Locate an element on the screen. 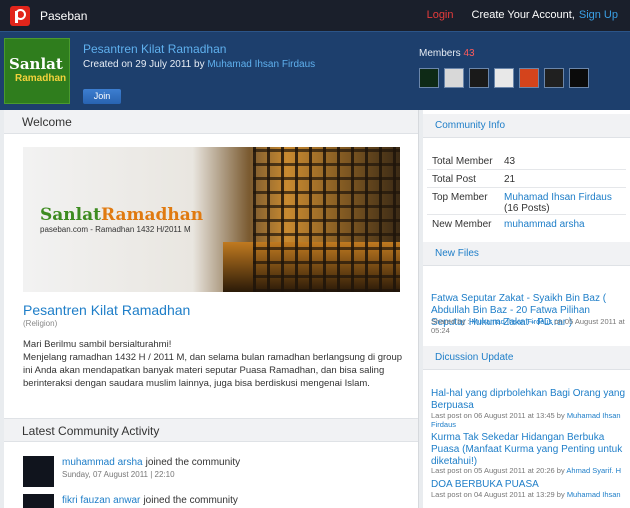  thumbnail-text-ramadhan: Ramadhan is located at coordinates (41, 78).